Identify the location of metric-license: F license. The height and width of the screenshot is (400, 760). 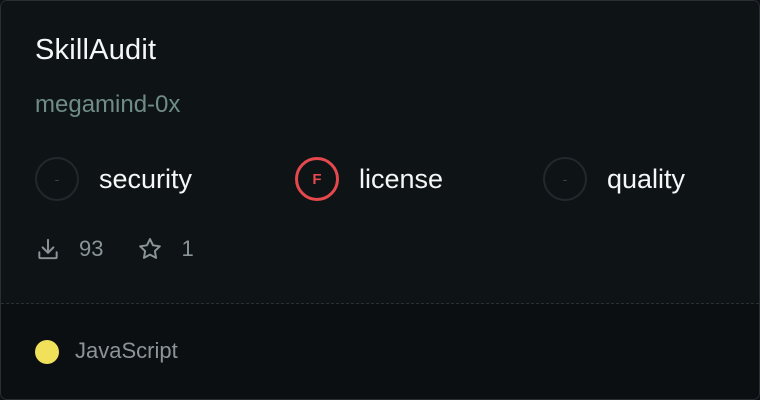
(369, 179).